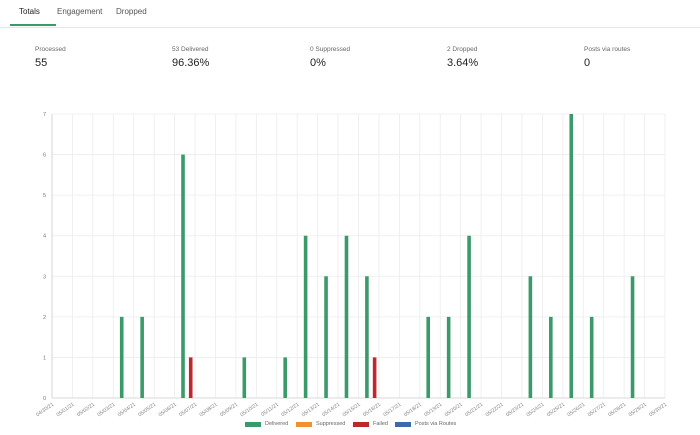  What do you see at coordinates (44, 277) in the screenshot?
I see `y-tick-label: 3` at bounding box center [44, 277].